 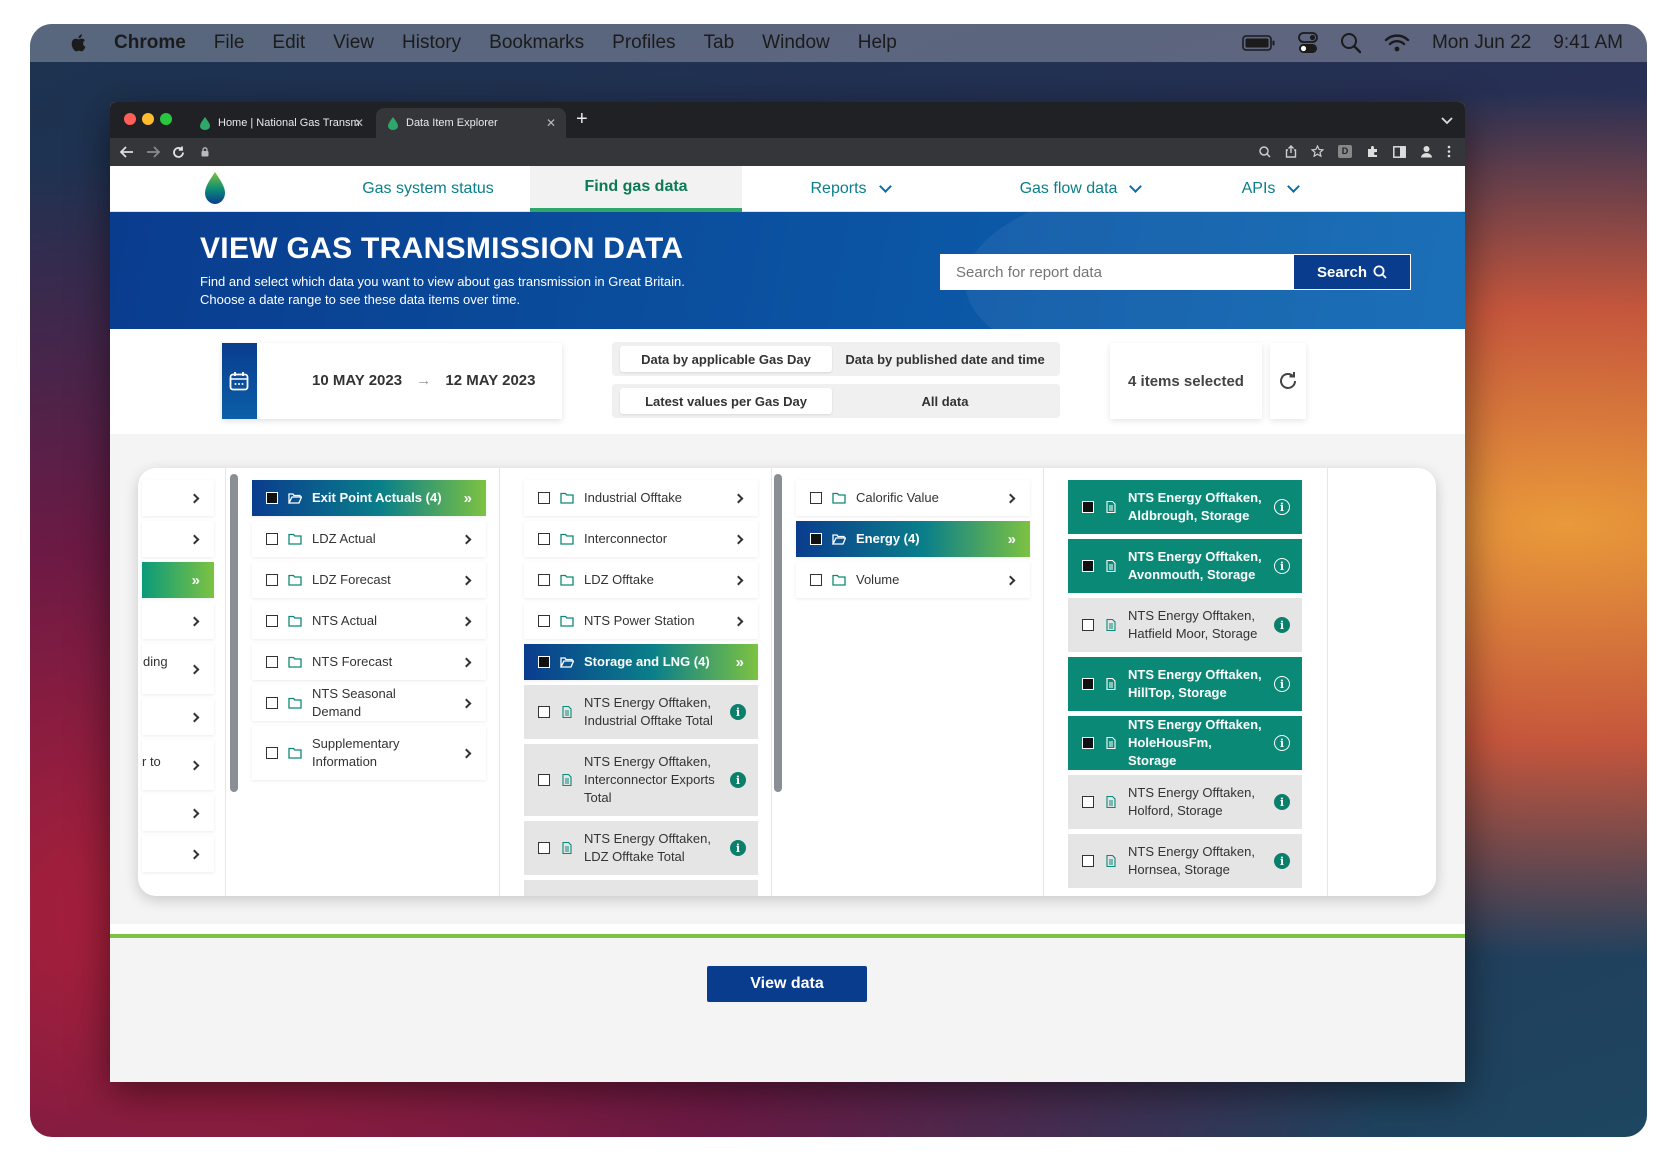 What do you see at coordinates (913, 498) in the screenshot?
I see `folder-row-calorific-value: Calorific Value` at bounding box center [913, 498].